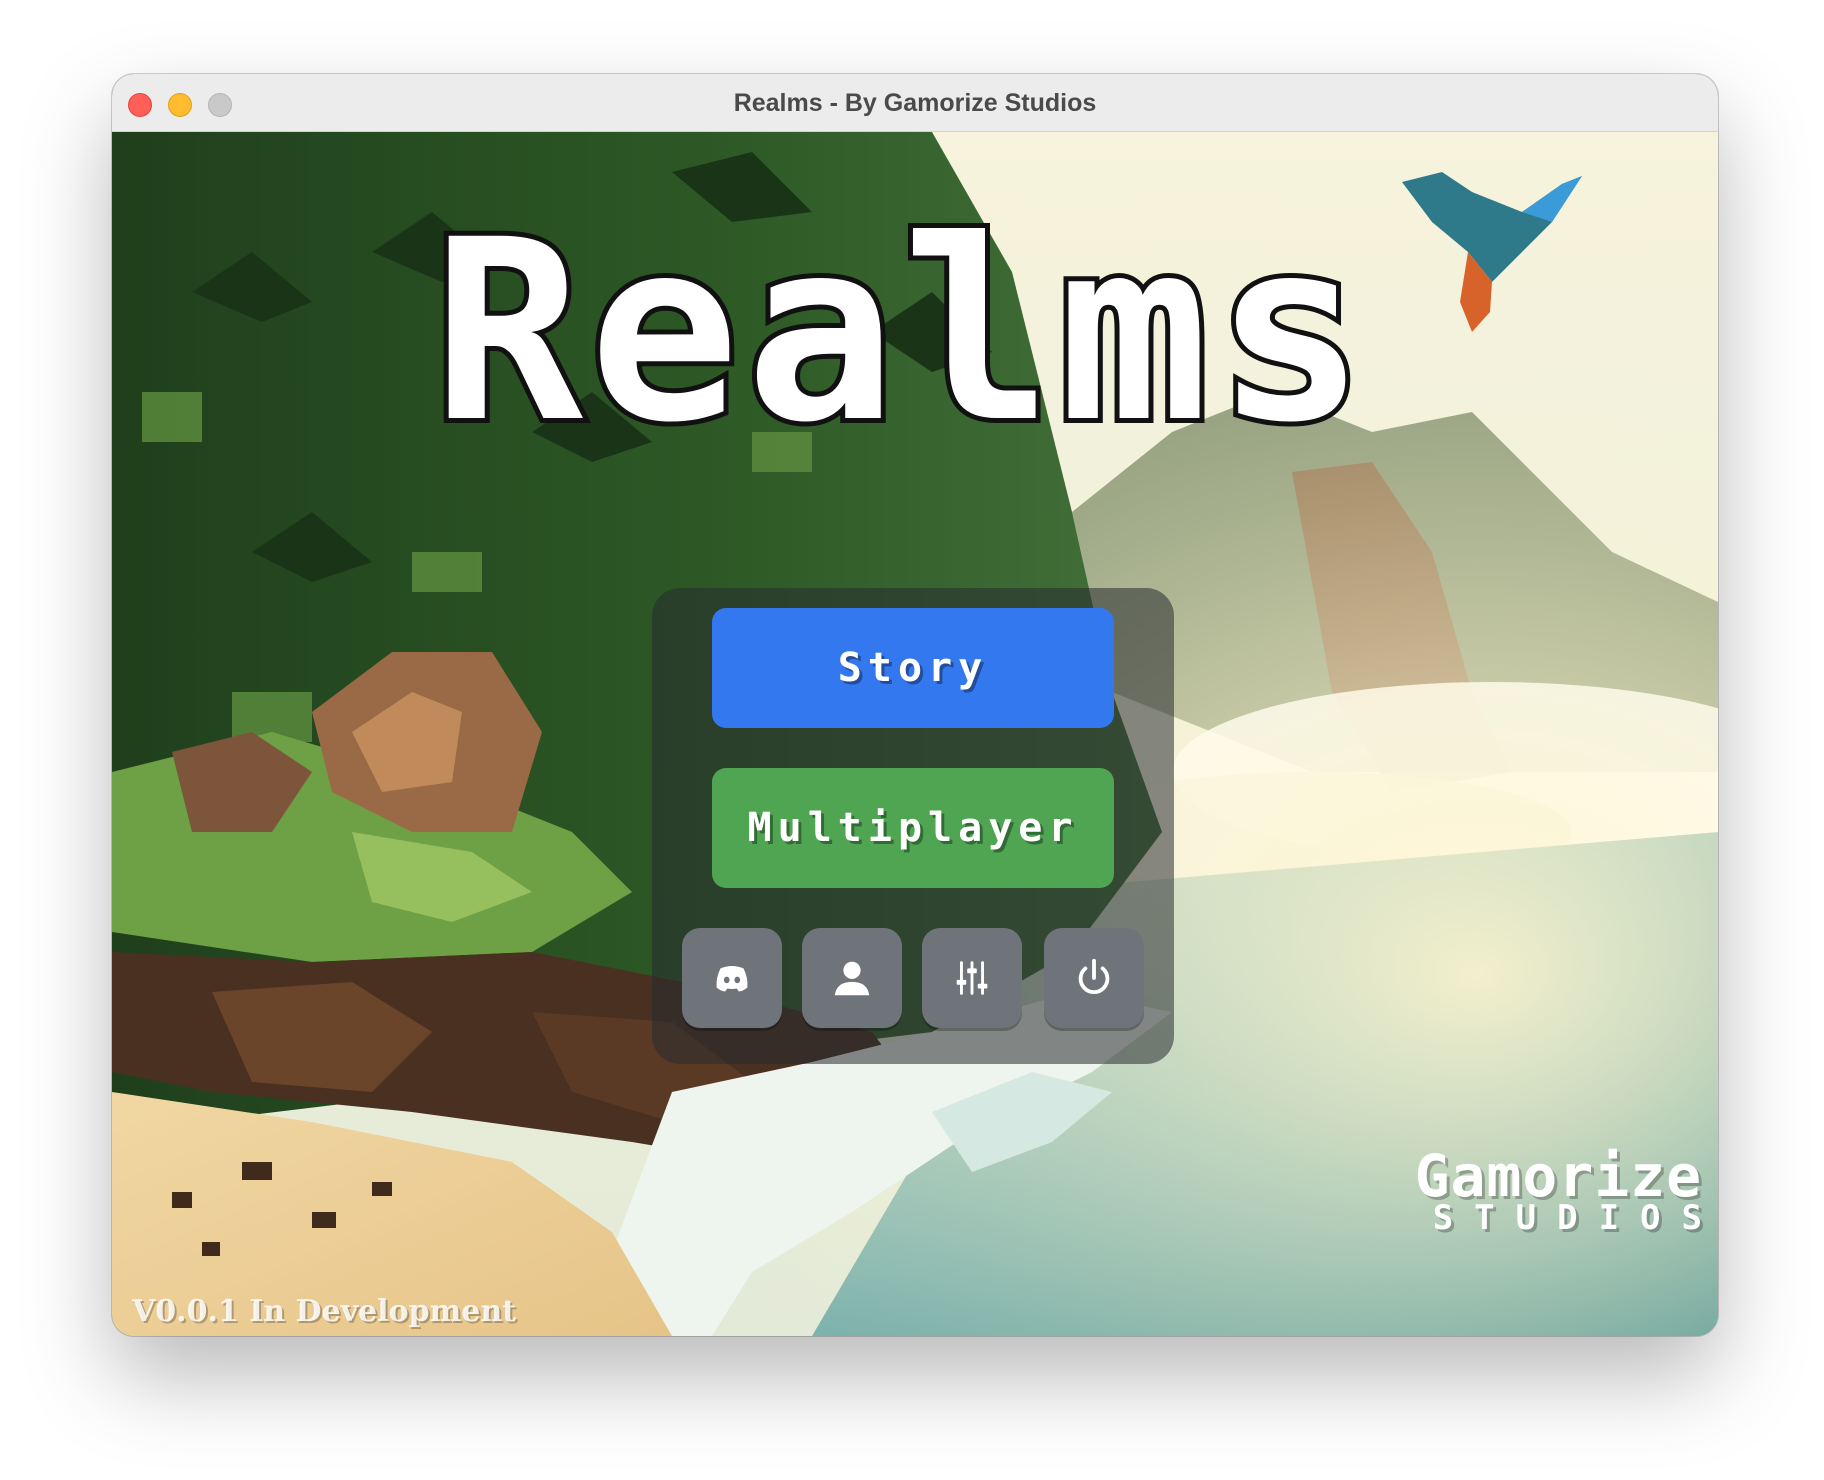 Image resolution: width=1824 pixels, height=1480 pixels. I want to click on power-icon, so click(1094, 976).